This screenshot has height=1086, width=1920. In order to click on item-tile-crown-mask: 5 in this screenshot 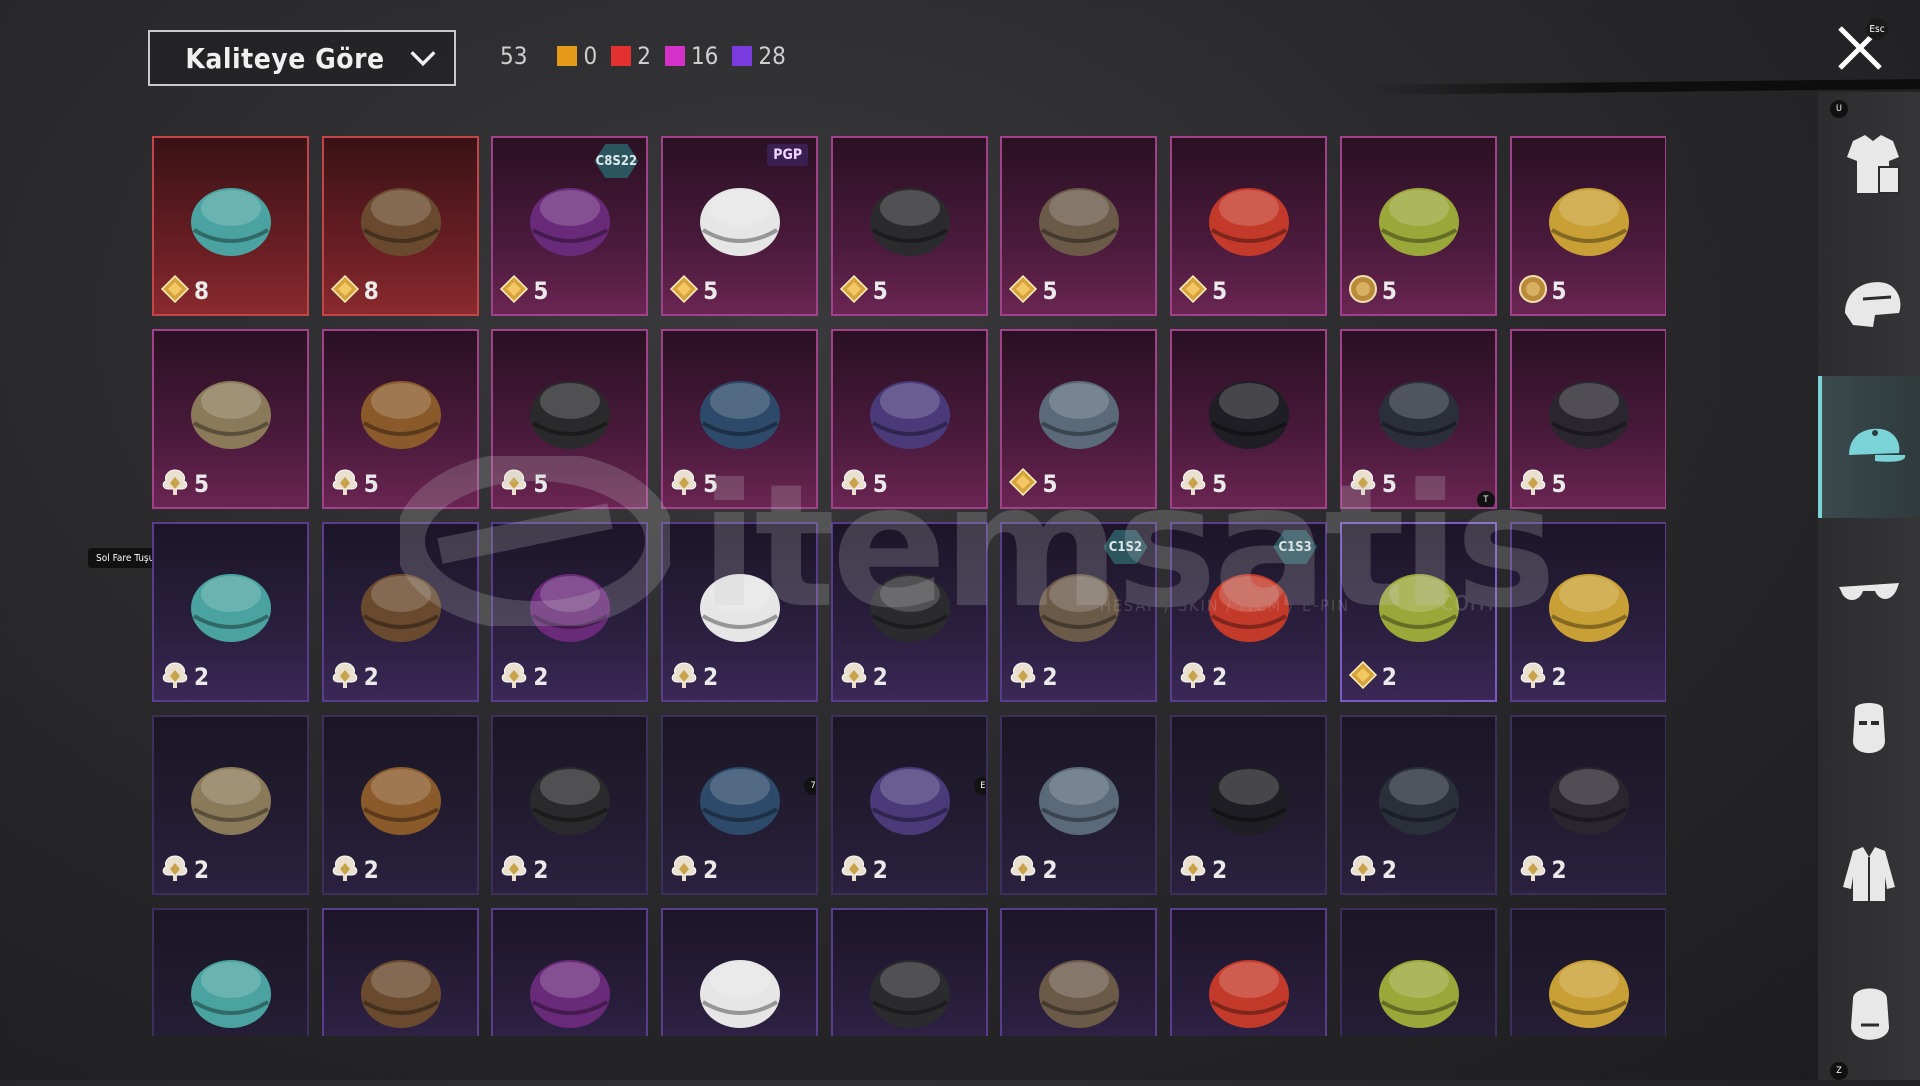, I will do `click(1587, 226)`.